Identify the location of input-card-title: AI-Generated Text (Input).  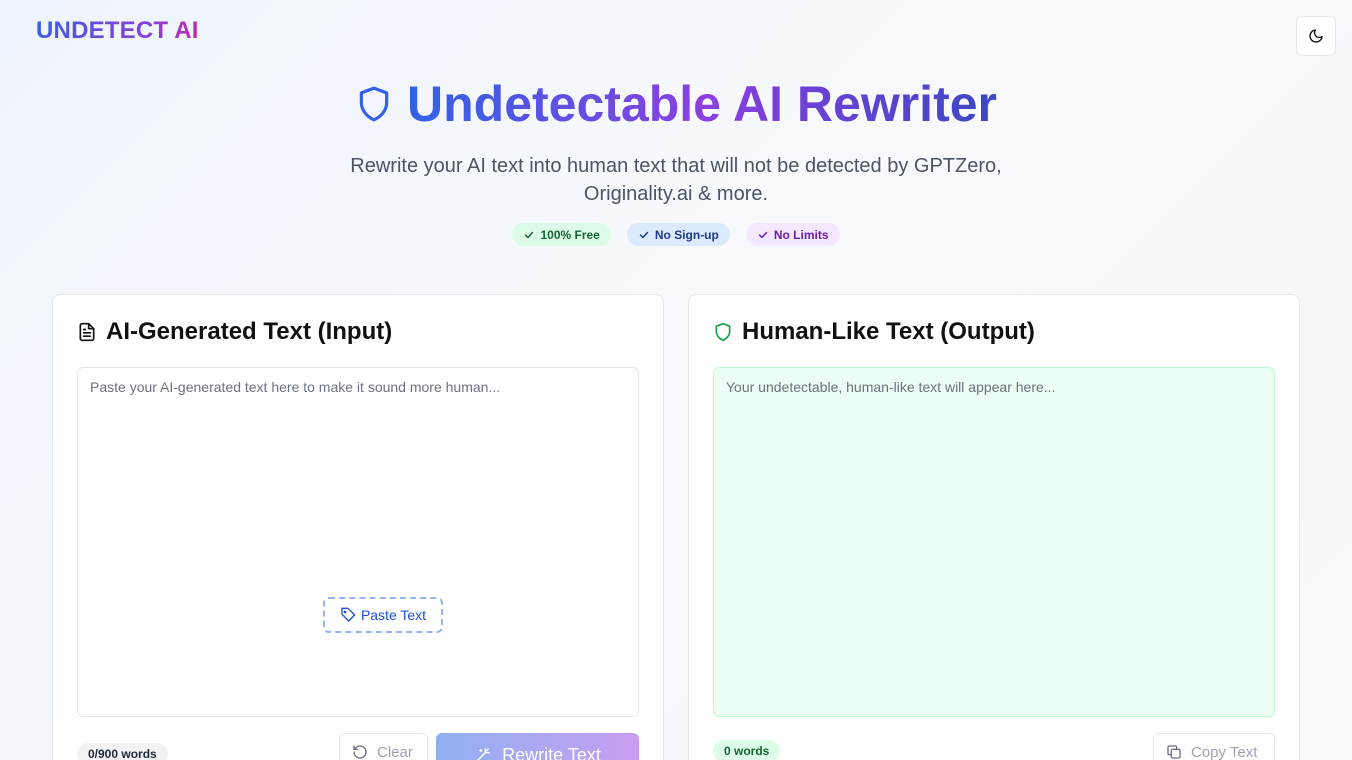
(249, 331).